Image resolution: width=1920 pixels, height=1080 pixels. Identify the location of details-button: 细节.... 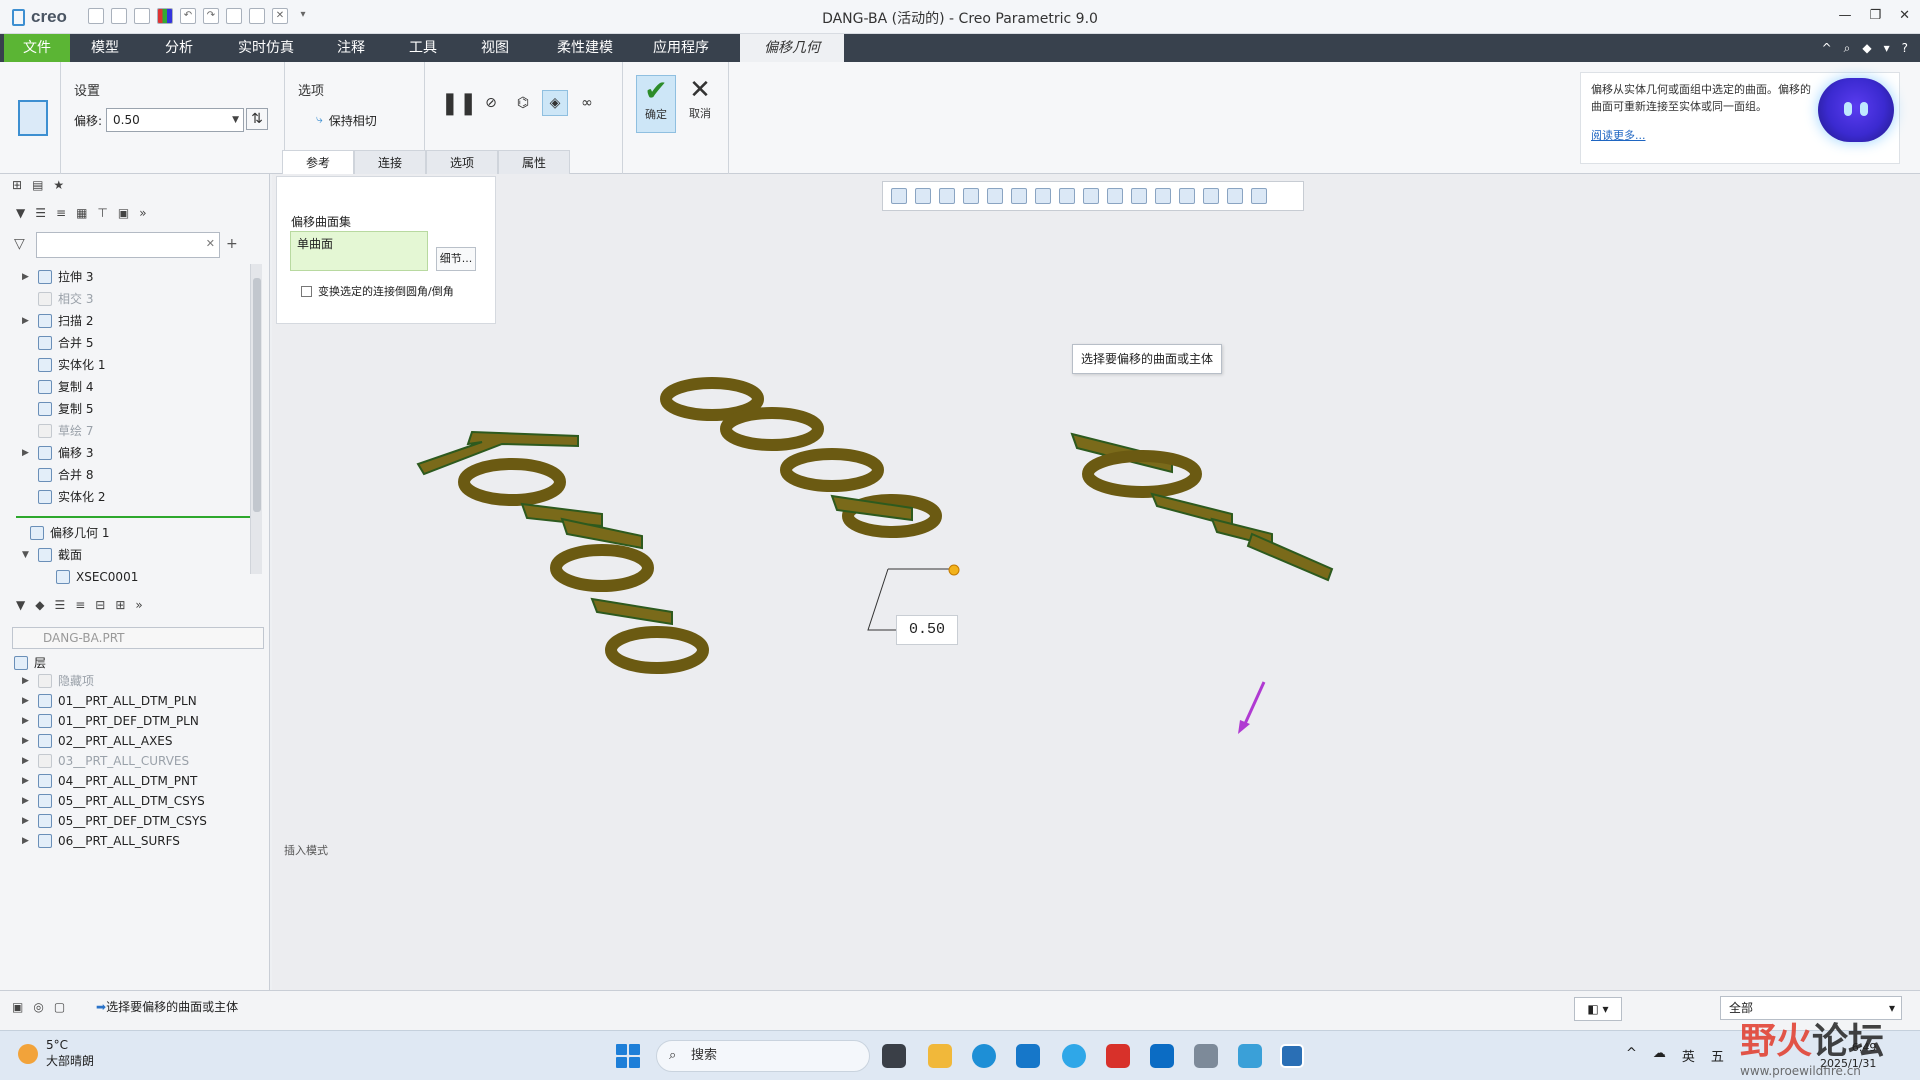
(456, 259).